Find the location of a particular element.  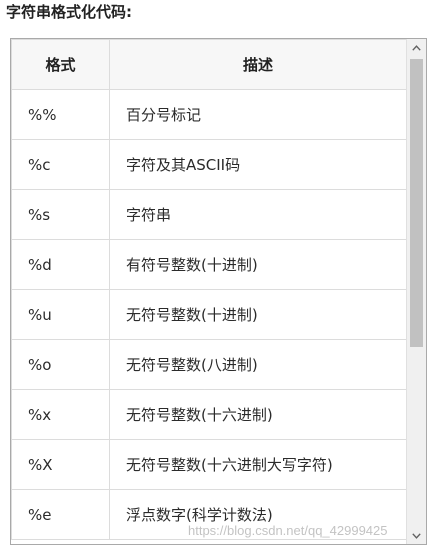

table-row: %X 无符号整数(十六进制大写字符) is located at coordinates (208, 464).